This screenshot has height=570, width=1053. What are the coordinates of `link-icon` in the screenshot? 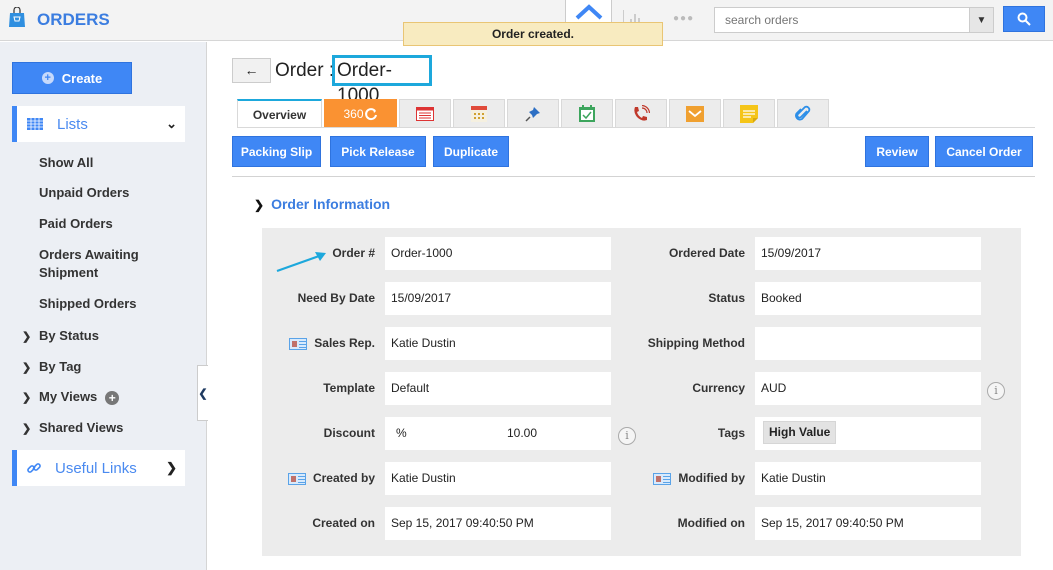 It's located at (34, 468).